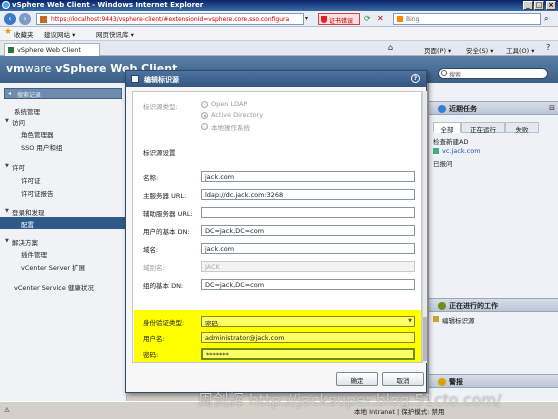 The width and height of the screenshot is (558, 419). What do you see at coordinates (63, 146) in the screenshot?
I see `nav-sso-users: SSO 用户和组` at bounding box center [63, 146].